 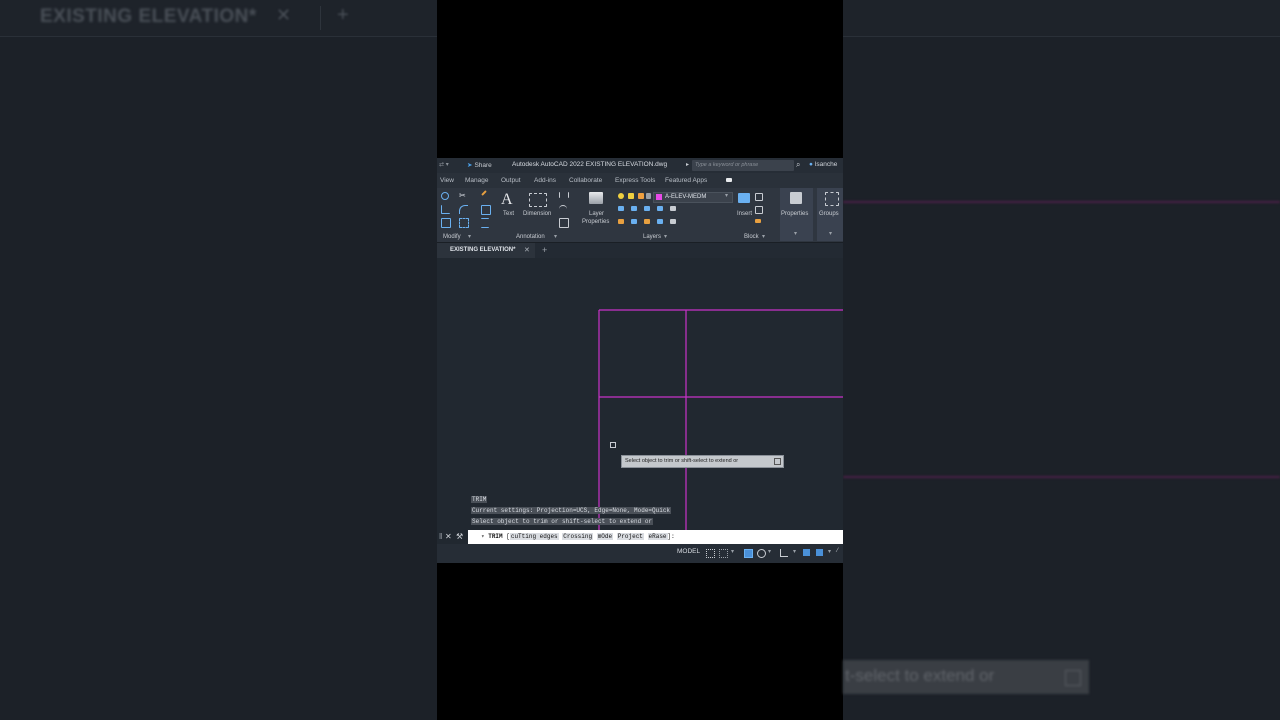 What do you see at coordinates (796, 551) in the screenshot?
I see `isometric-dropdown-icon: ▾` at bounding box center [796, 551].